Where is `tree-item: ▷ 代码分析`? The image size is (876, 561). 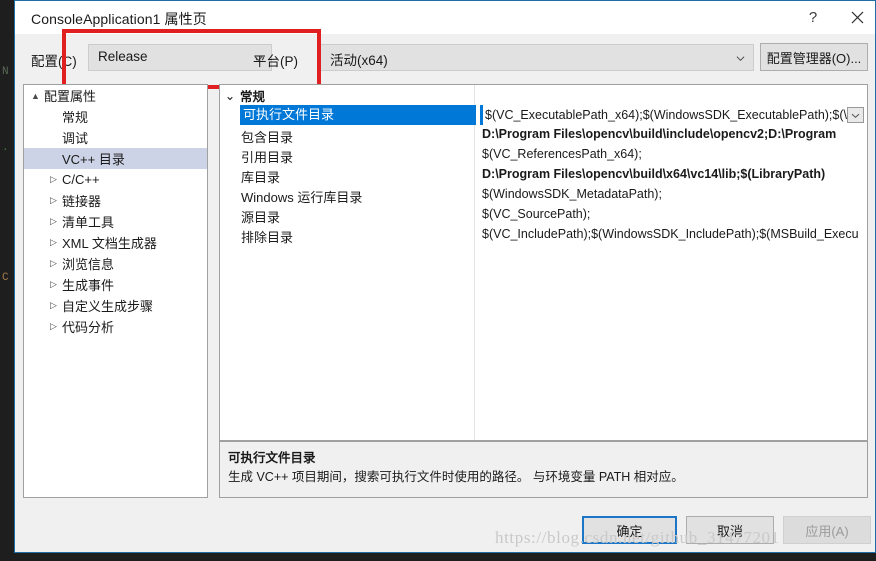 tree-item: ▷ 代码分析 is located at coordinates (115, 326).